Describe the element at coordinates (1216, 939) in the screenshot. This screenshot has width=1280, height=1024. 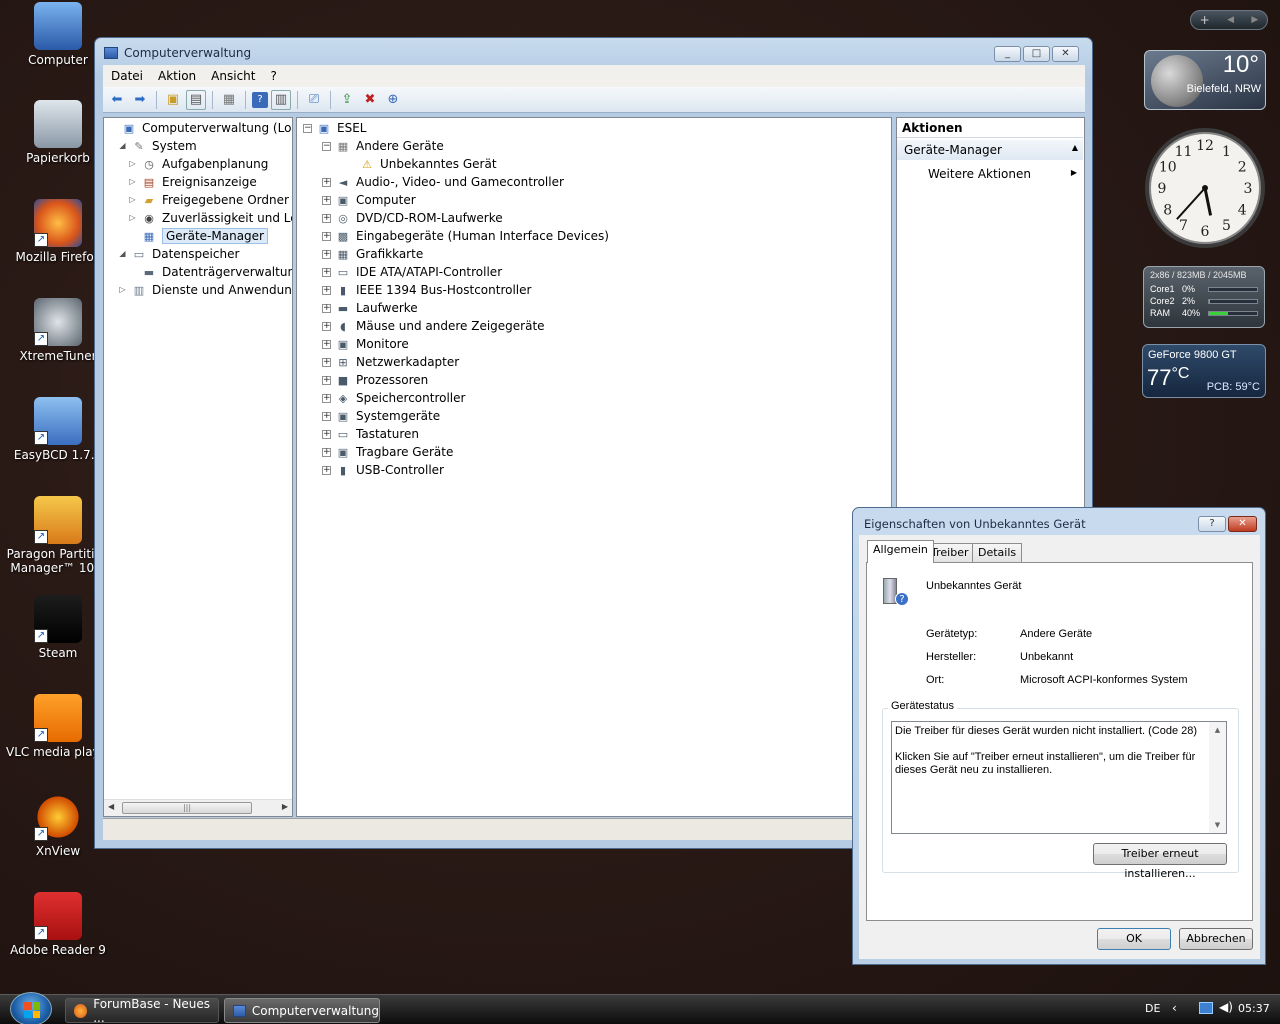
I see `cancel-button: Abbrechen` at that location.